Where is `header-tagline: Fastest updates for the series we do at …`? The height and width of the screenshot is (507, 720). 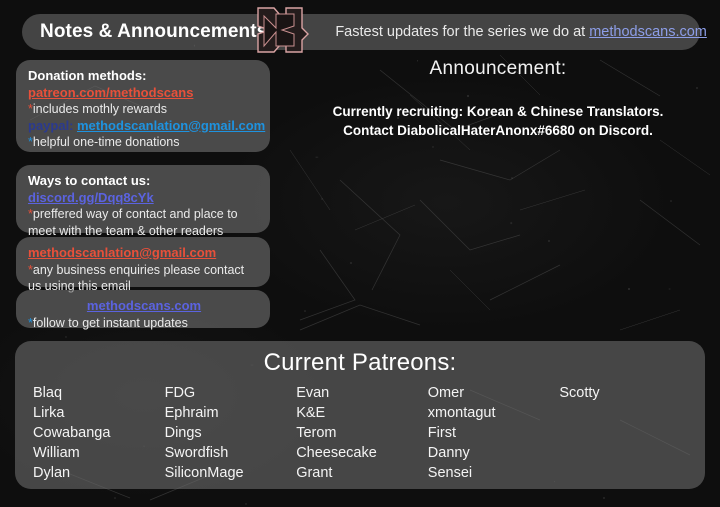 header-tagline: Fastest updates for the series we do at … is located at coordinates (521, 32).